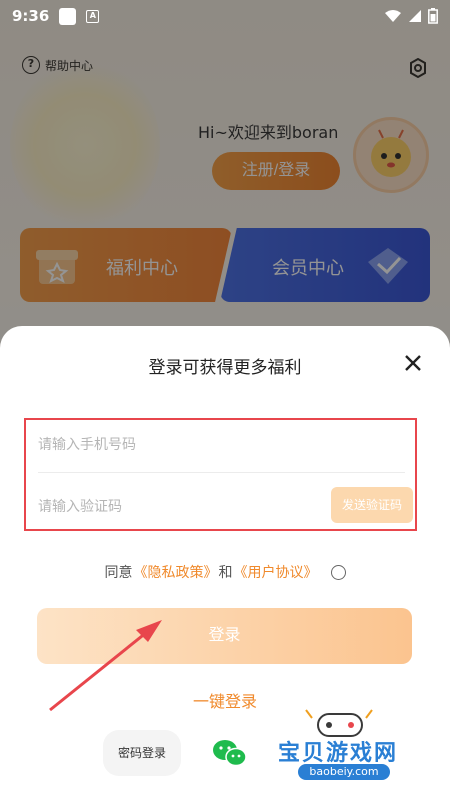 This screenshot has width=450, height=800. What do you see at coordinates (344, 772) in the screenshot?
I see `watermark-url: baobeiy.com` at bounding box center [344, 772].